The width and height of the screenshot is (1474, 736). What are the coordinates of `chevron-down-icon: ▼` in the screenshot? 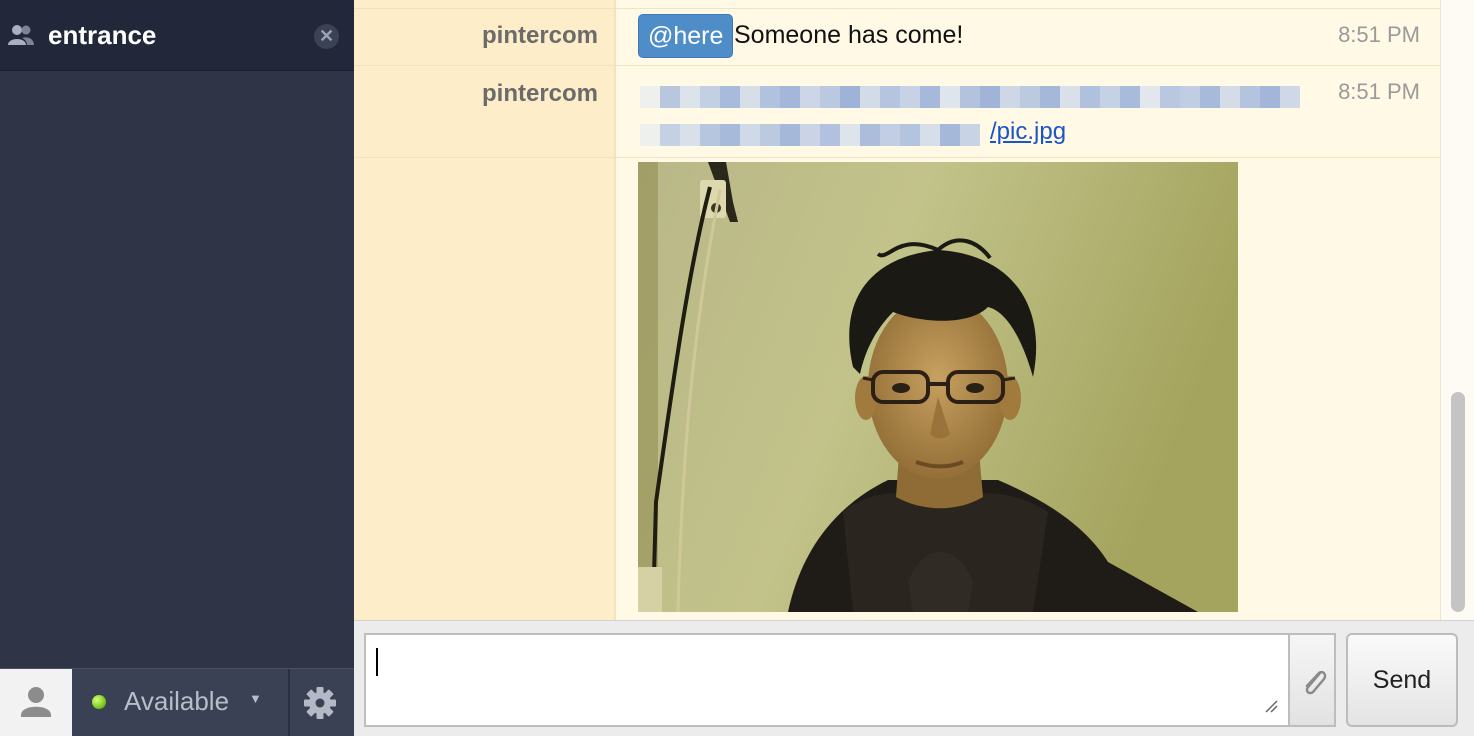 It's located at (255, 698).